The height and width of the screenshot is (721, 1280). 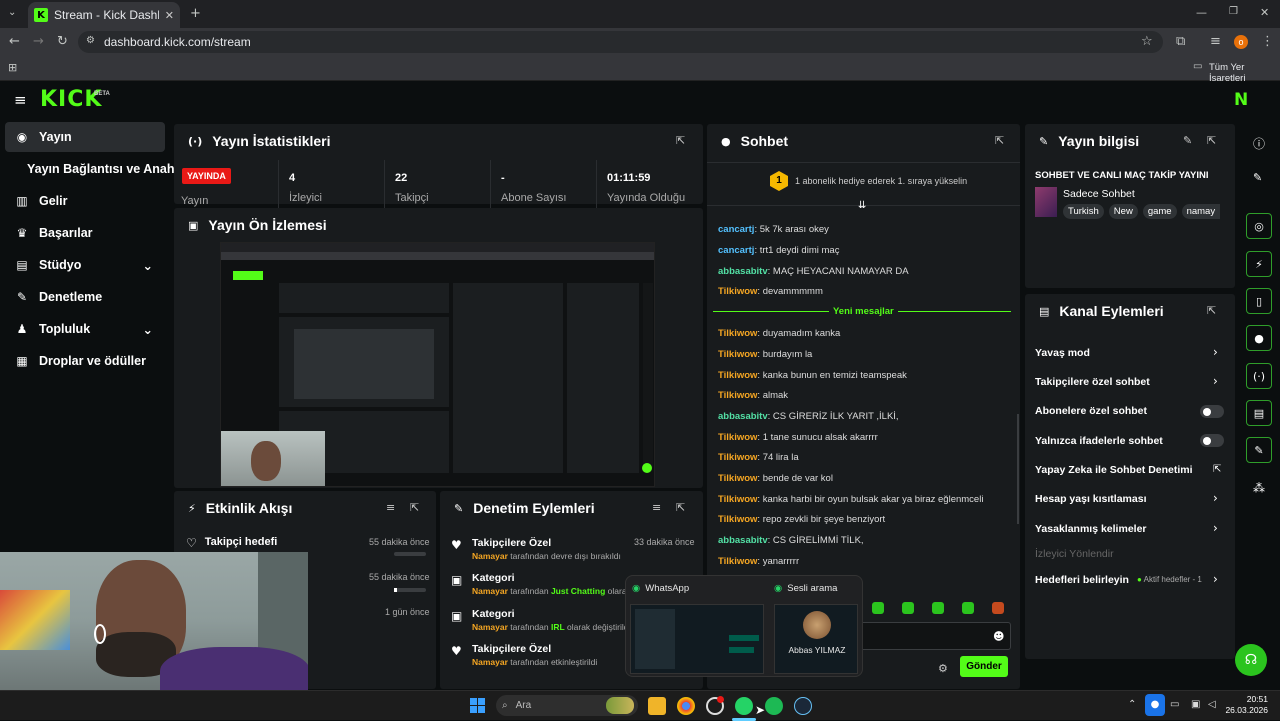 What do you see at coordinates (1243, 100) in the screenshot?
I see `user-avatar: N` at bounding box center [1243, 100].